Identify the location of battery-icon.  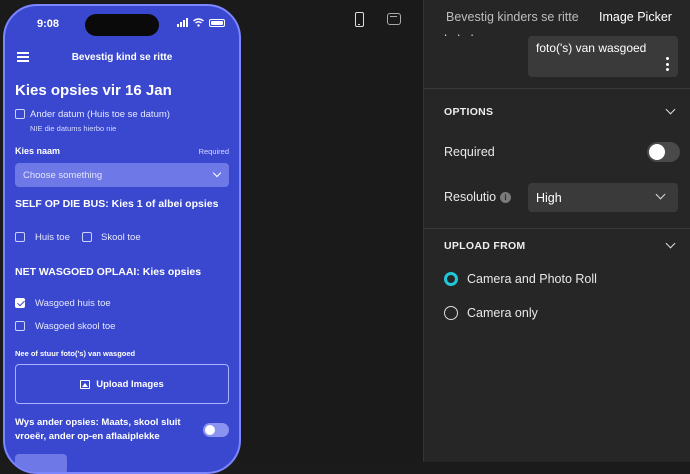
(217, 22).